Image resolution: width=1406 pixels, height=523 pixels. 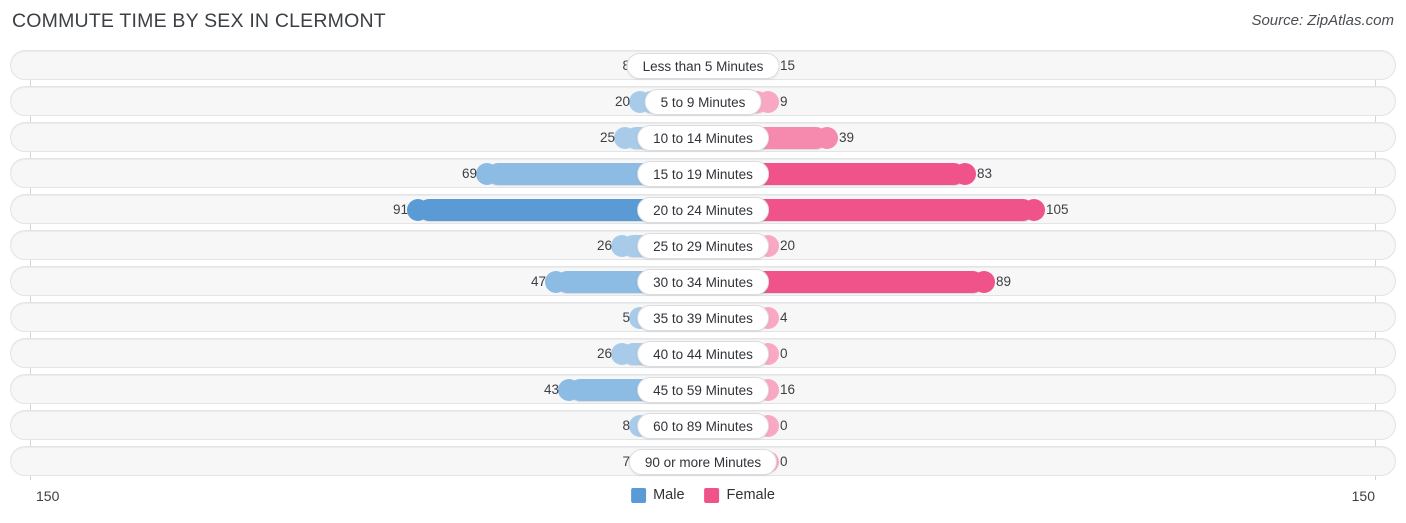 I want to click on category-label-pill: 45 to 59 Minutes, so click(x=703, y=390).